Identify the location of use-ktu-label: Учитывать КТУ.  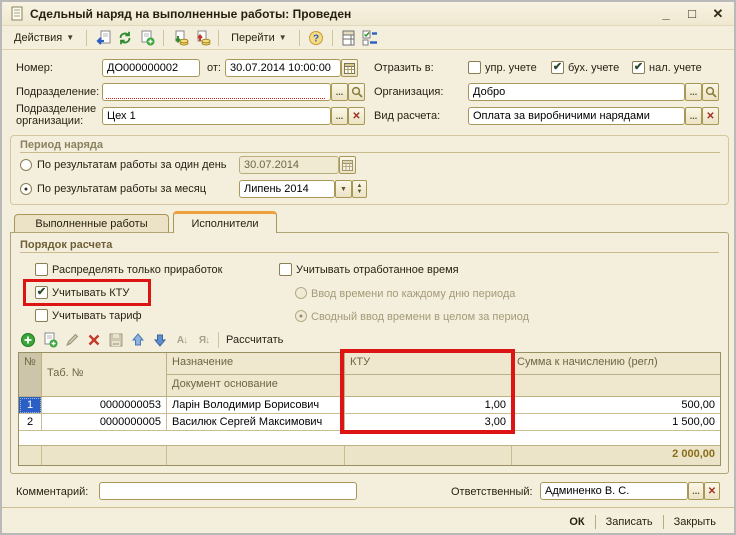
(91, 293).